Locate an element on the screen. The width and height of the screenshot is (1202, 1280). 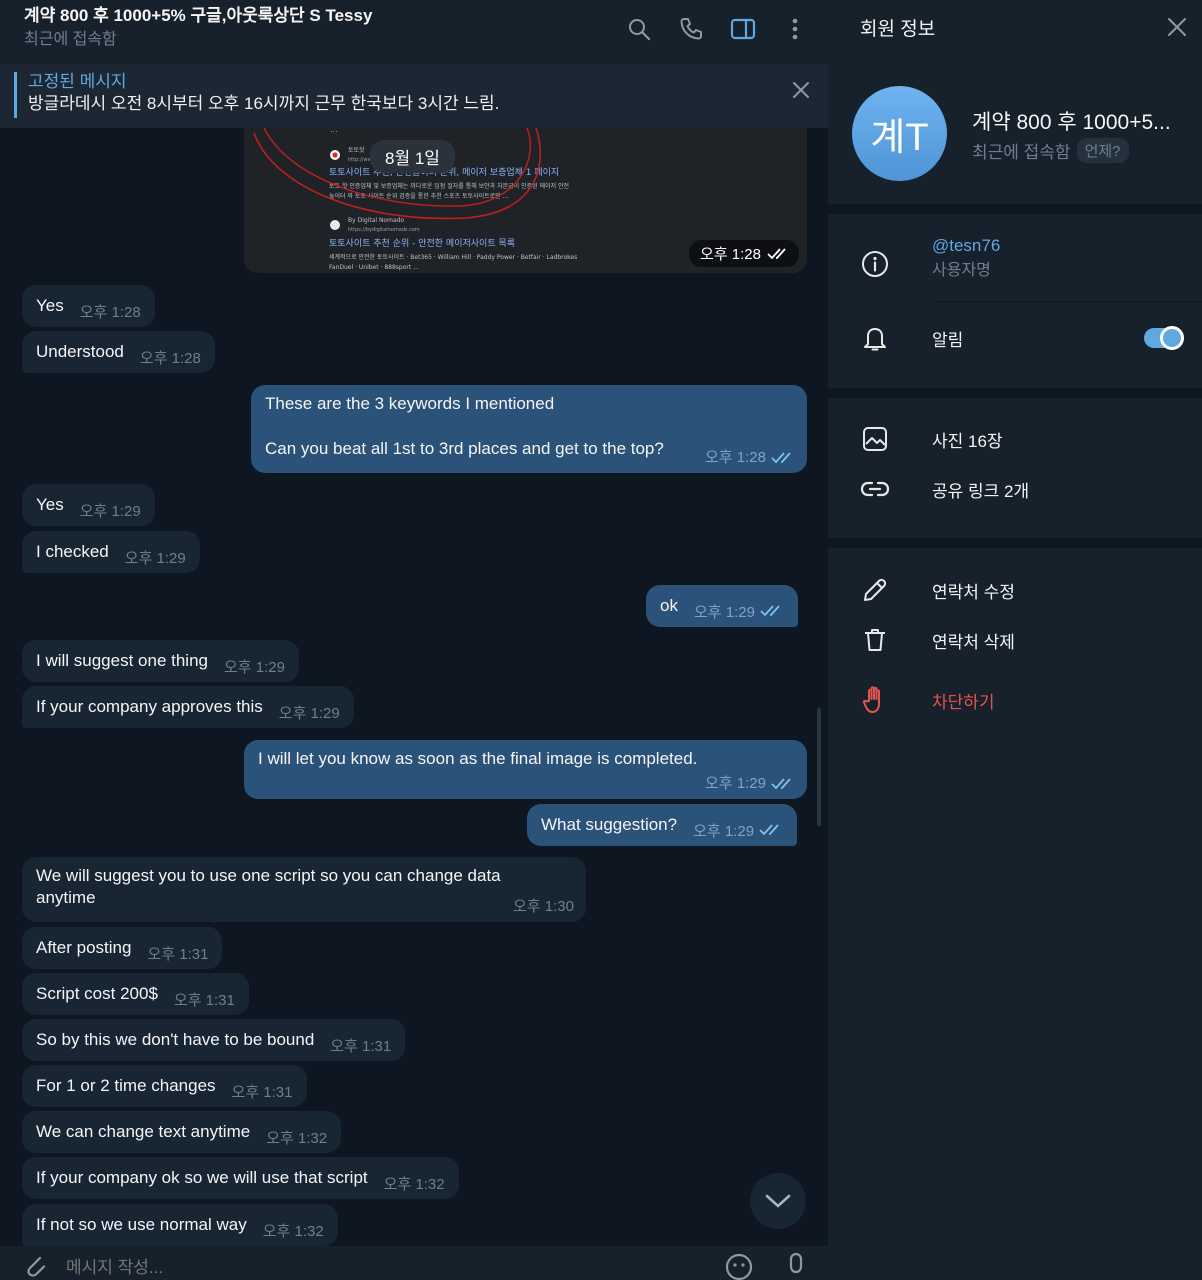
attach-icon is located at coordinates (36, 1266).